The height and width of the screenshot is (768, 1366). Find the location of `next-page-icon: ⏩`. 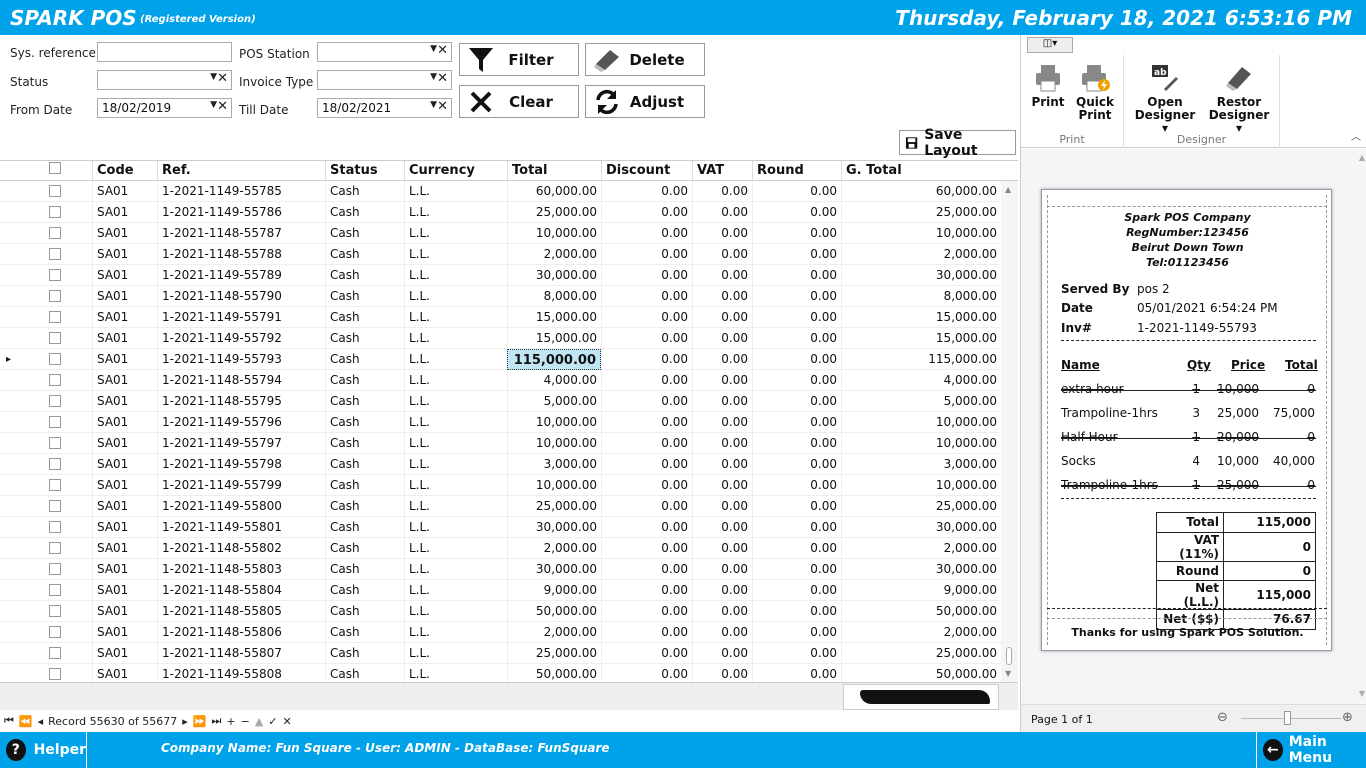

next-page-icon: ⏩ is located at coordinates (200, 721).